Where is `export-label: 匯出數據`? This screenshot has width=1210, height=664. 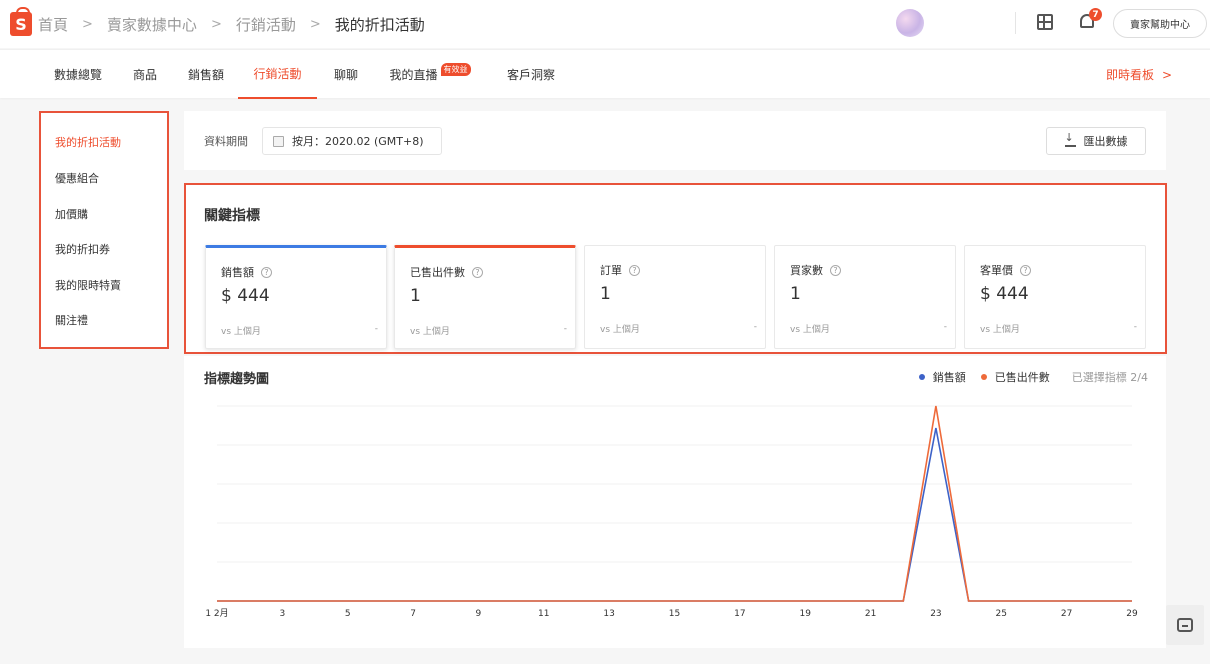
export-label: 匯出數據 is located at coordinates (1105, 141).